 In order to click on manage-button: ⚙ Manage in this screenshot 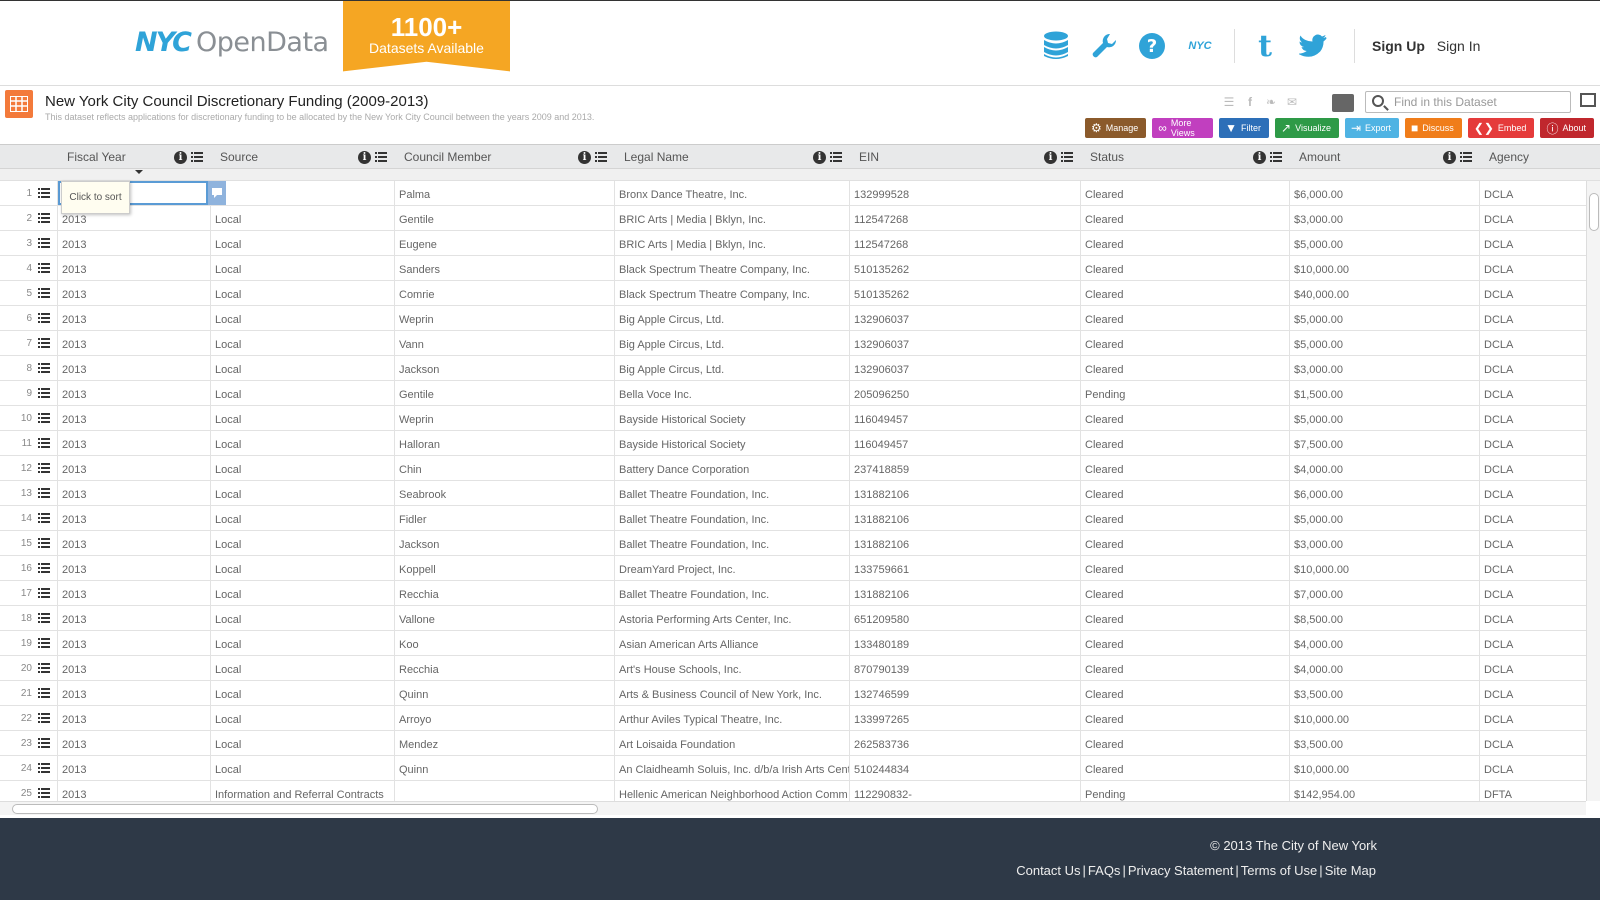, I will do `click(1116, 128)`.